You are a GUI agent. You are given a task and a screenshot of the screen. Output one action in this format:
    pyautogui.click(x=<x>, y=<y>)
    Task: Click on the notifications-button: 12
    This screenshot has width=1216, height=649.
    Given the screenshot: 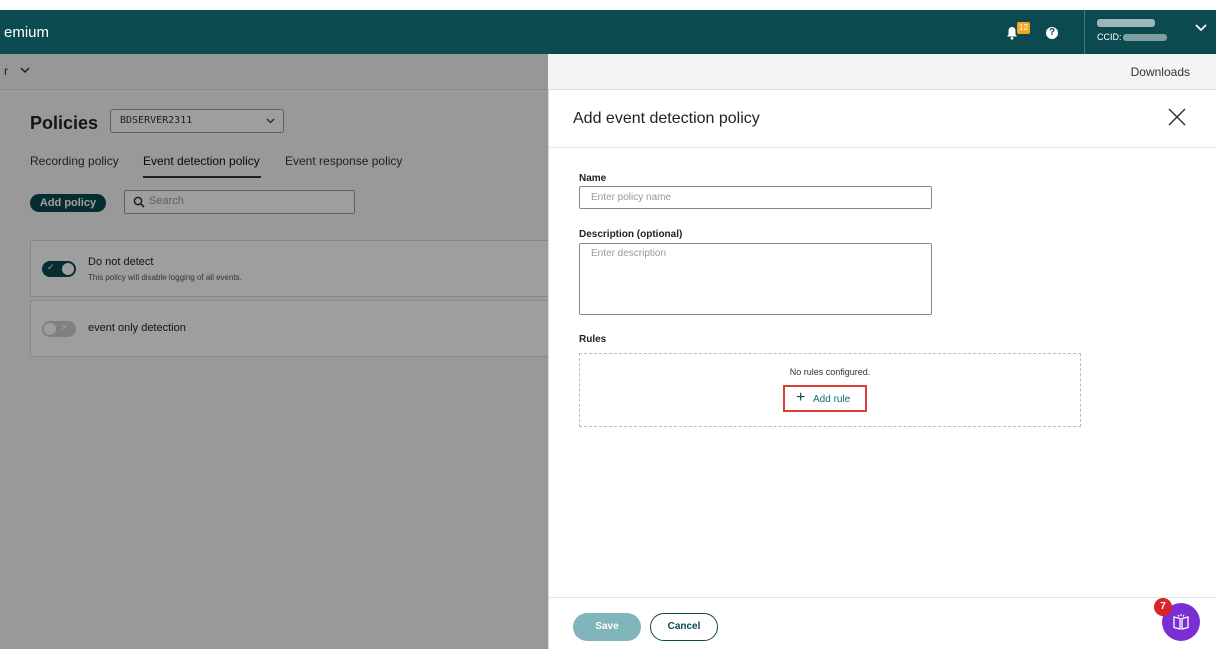 What is the action you would take?
    pyautogui.click(x=1019, y=32)
    